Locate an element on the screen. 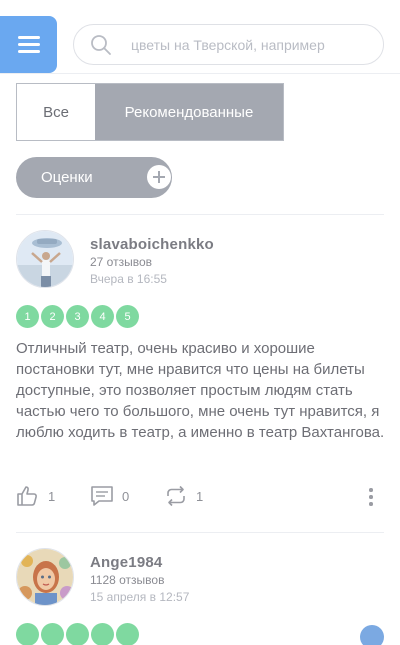  search-icon is located at coordinates (101, 45).